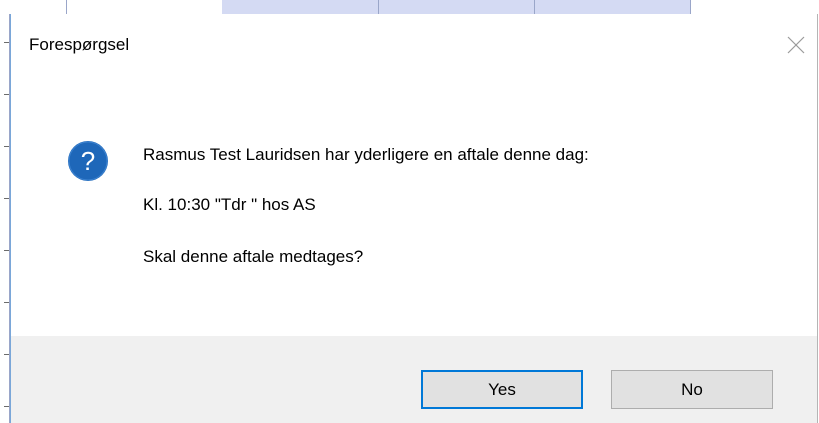 Image resolution: width=819 pixels, height=423 pixels. I want to click on no-button: No, so click(692, 389).